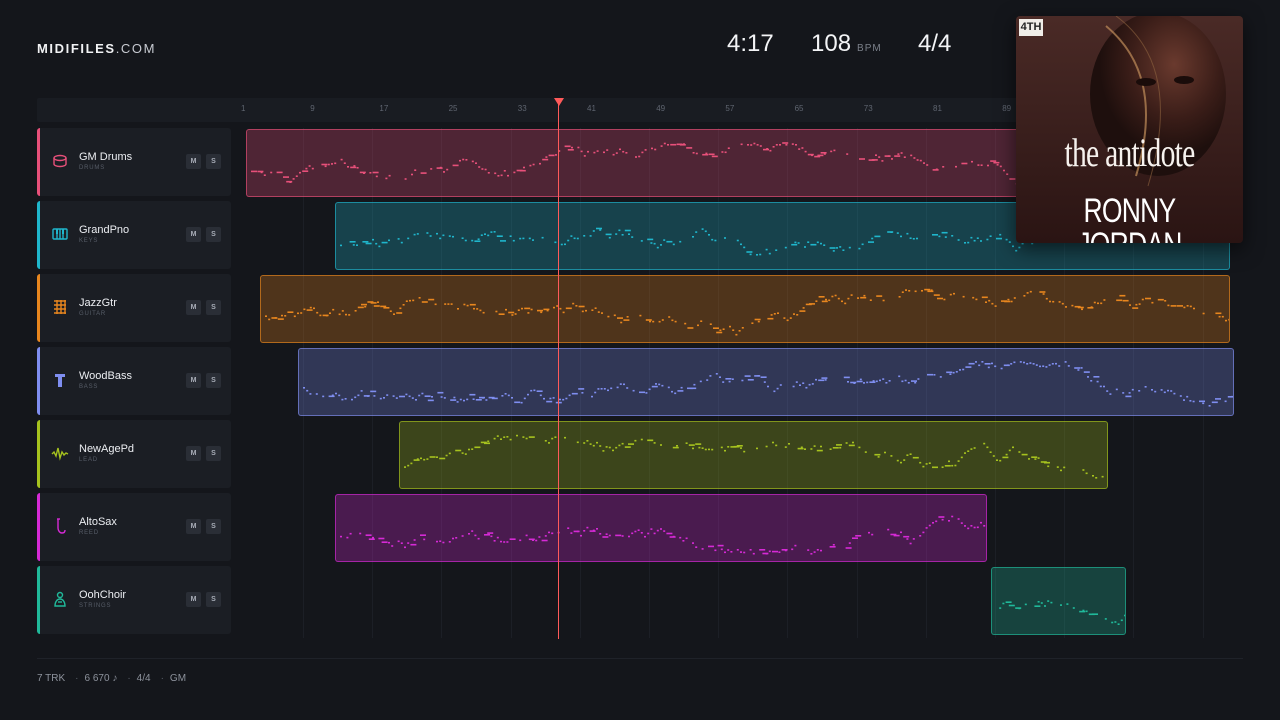  Describe the element at coordinates (134, 454) in the screenshot. I see `track-header-newagepd: NewAgePd LEAD M S` at that location.